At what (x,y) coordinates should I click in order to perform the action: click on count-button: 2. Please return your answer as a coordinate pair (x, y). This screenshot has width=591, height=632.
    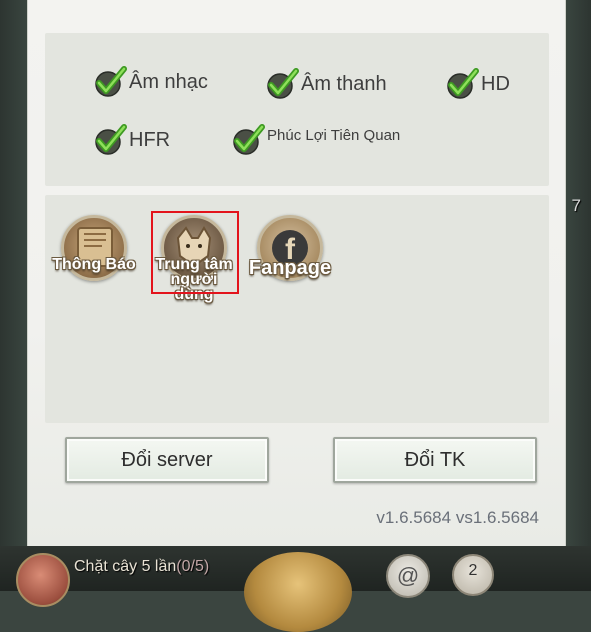
    Looking at the image, I should click on (473, 575).